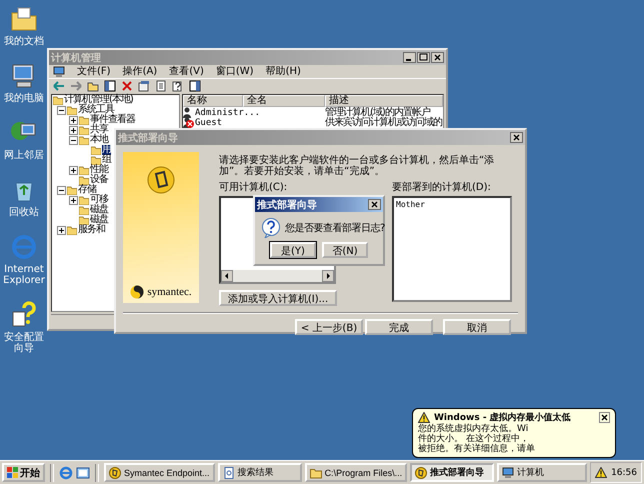 This screenshot has width=644, height=484. Describe the element at coordinates (477, 449) in the screenshot. I see `balloon-text: 被拒绝。有关详细信息，请单` at that location.